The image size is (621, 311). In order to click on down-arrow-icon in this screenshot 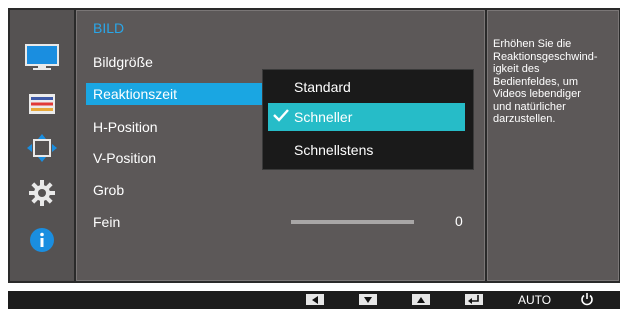, I will do `click(368, 299)`.